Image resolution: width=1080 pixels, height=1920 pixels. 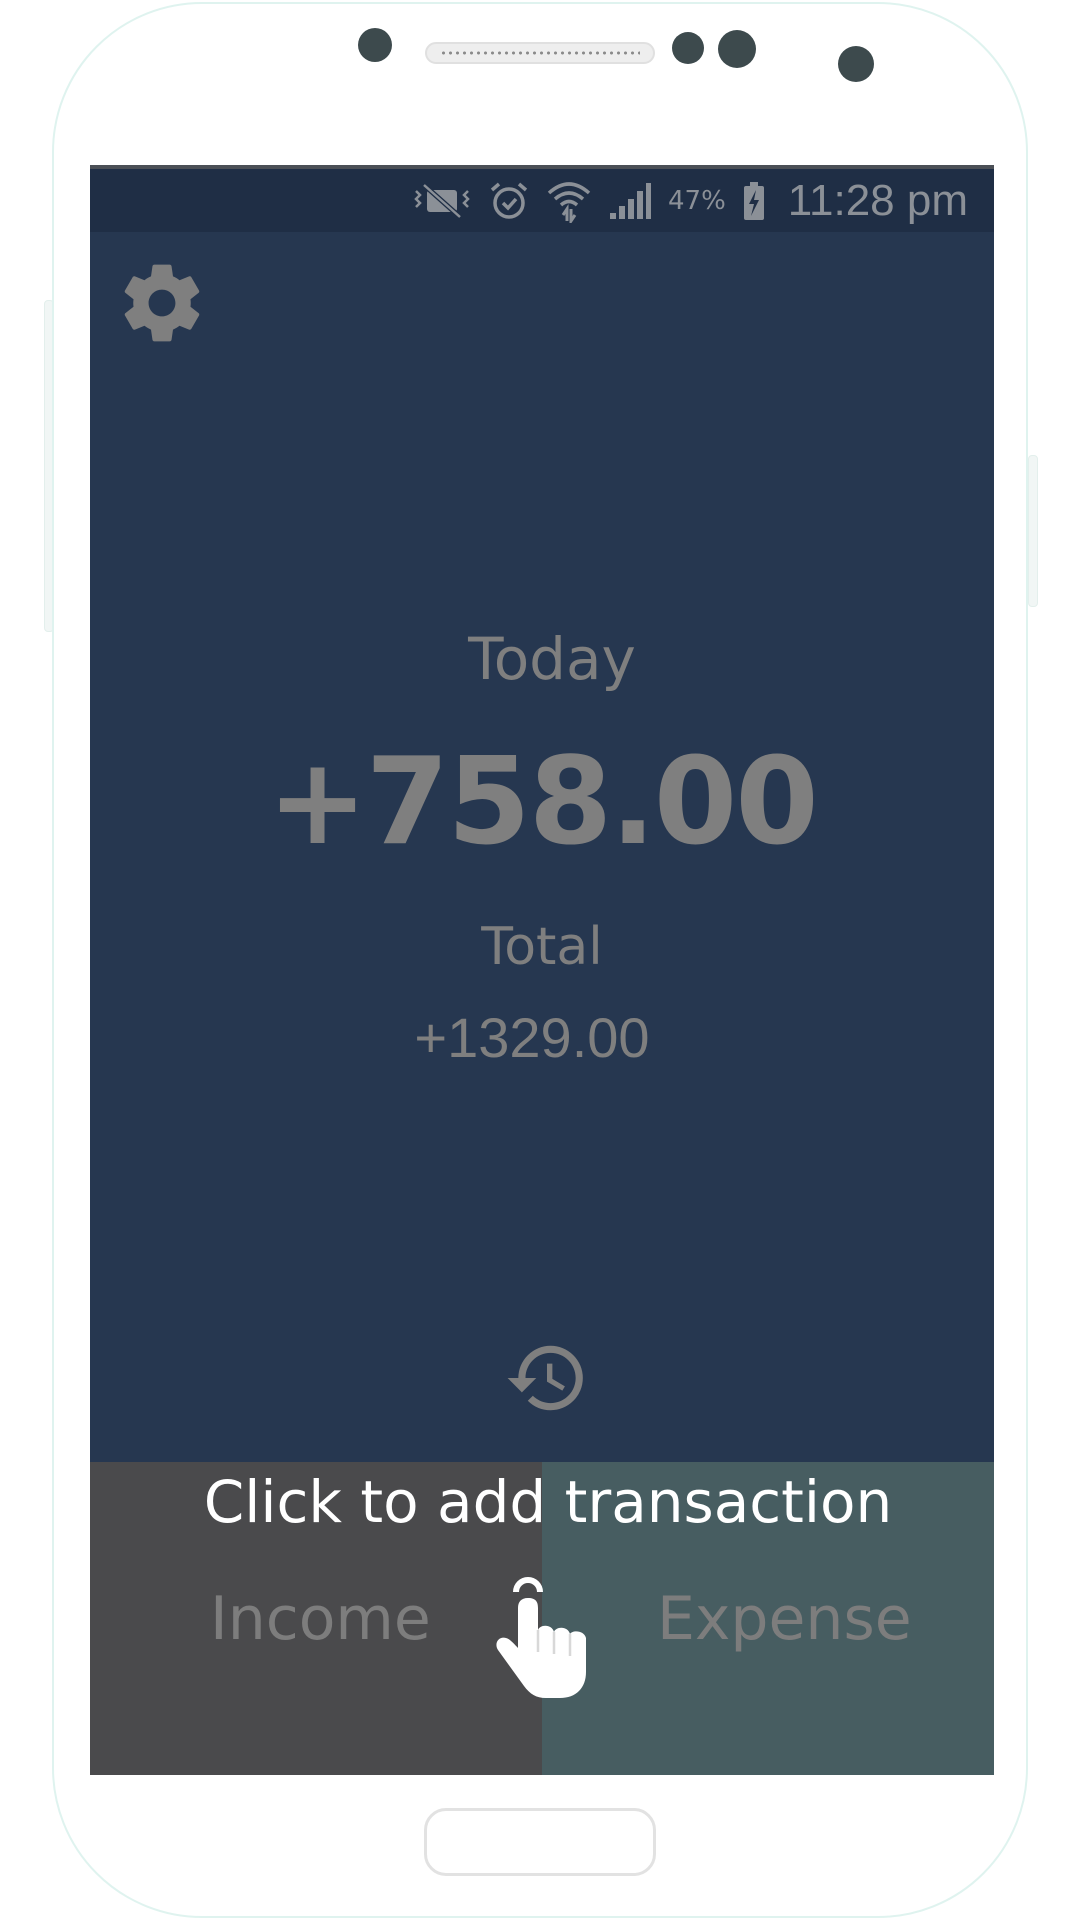 I want to click on total-value: +1329.00, so click(x=532, y=1037).